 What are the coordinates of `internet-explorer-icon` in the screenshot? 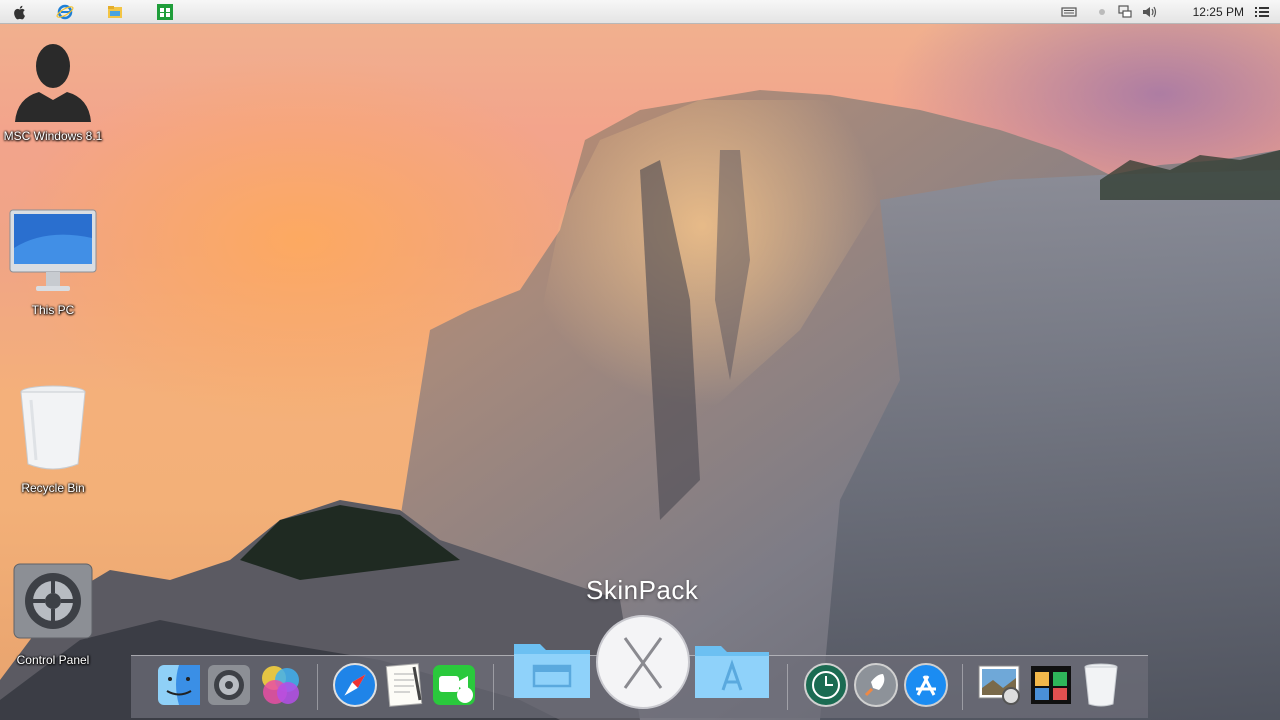 It's located at (65, 12).